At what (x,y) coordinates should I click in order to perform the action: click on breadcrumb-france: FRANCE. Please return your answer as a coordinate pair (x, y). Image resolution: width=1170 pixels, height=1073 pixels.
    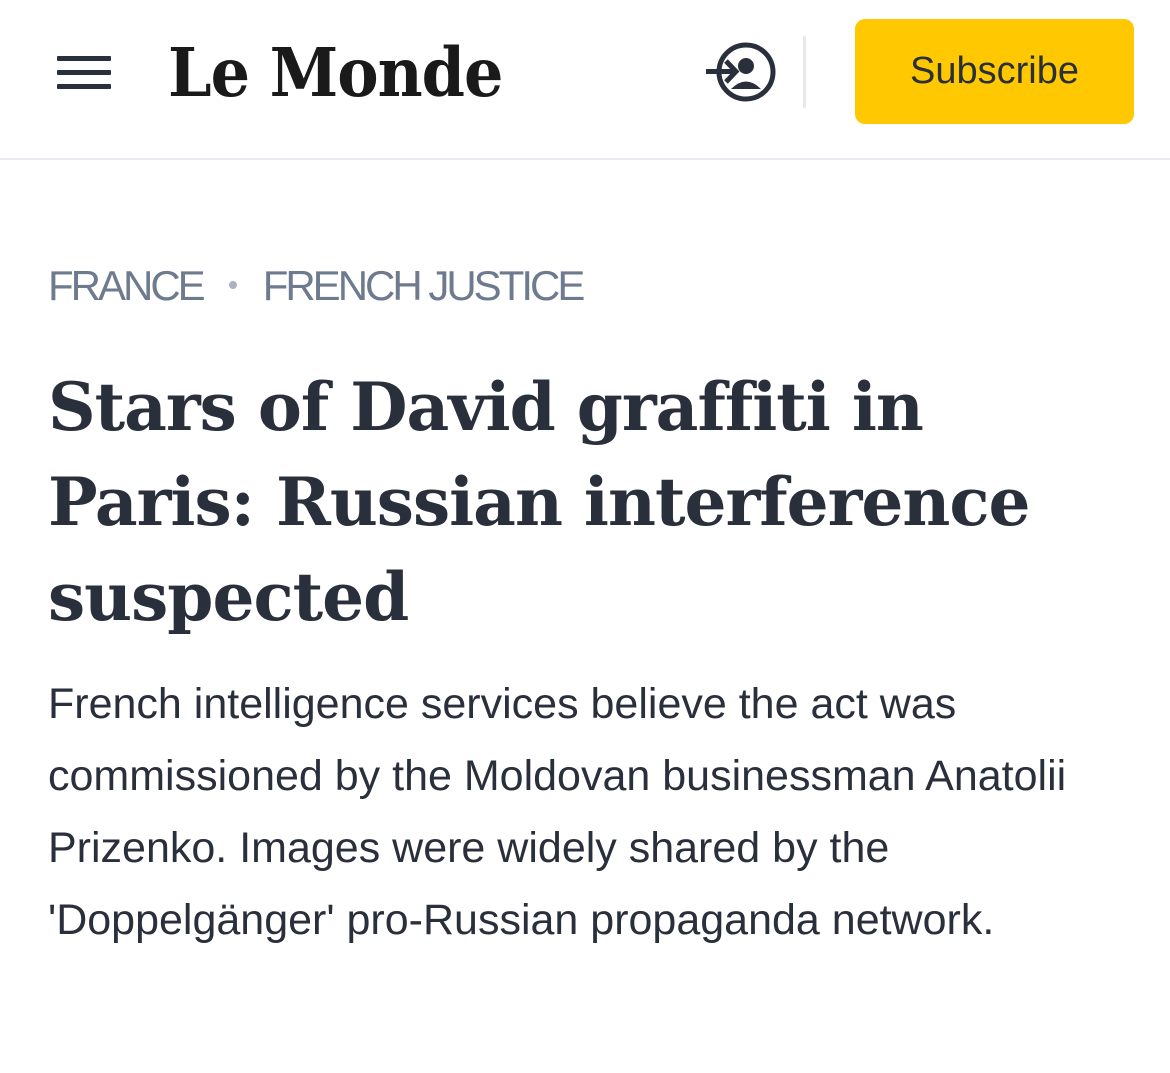
    Looking at the image, I should click on (127, 285).